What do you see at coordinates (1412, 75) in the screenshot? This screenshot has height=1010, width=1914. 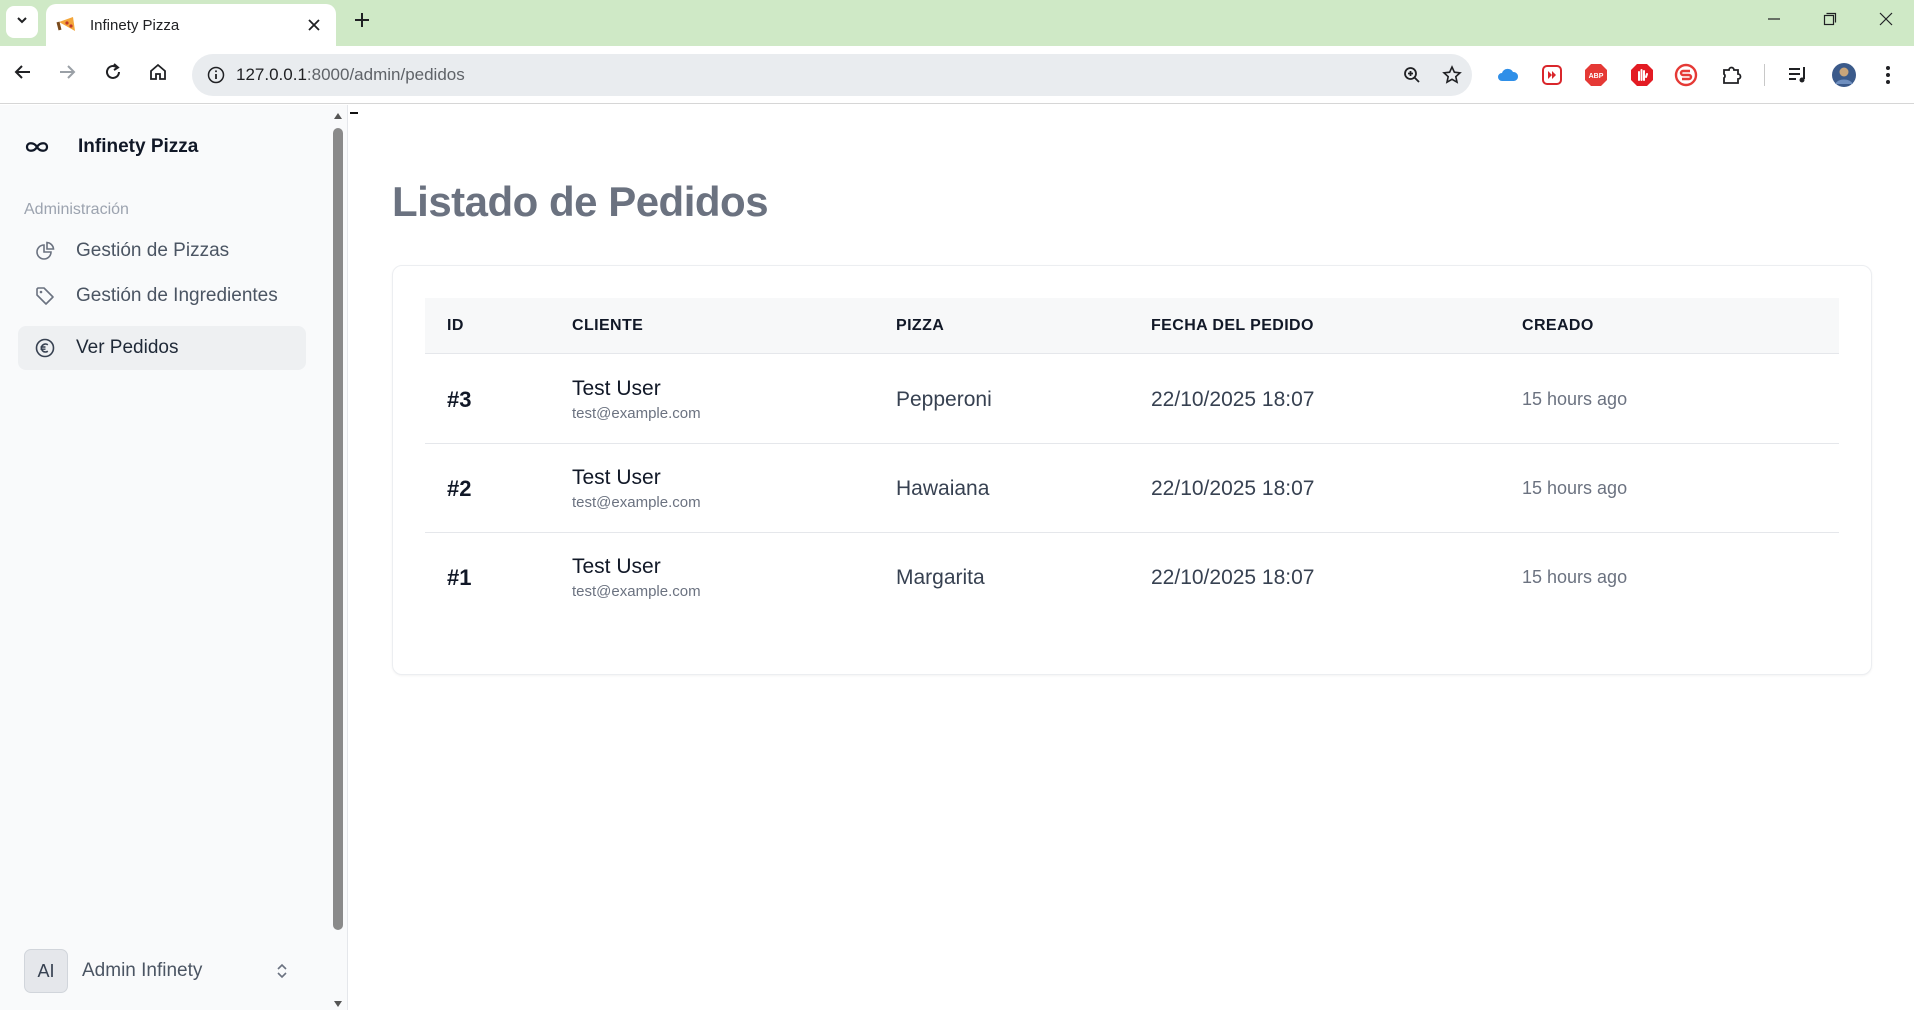 I see `zoom-icon` at bounding box center [1412, 75].